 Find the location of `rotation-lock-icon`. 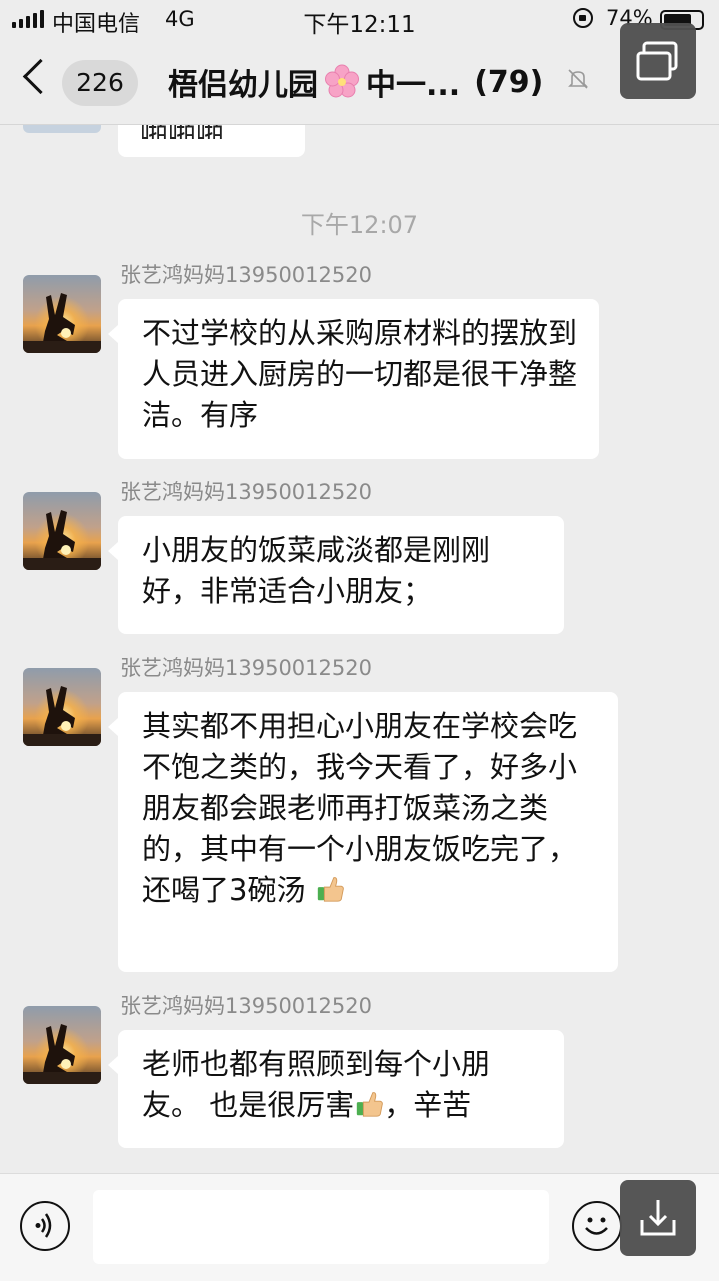

rotation-lock-icon is located at coordinates (583, 18).